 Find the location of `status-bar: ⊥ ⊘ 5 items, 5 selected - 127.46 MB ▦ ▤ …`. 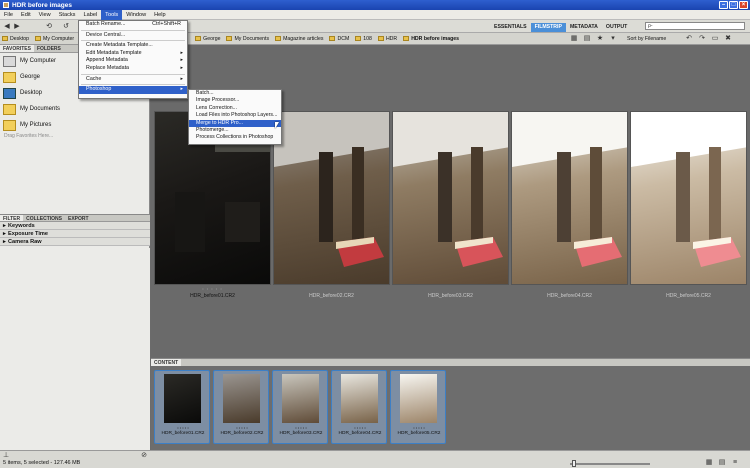

status-bar: ⊥ ⊘ 5 items, 5 selected - 127.46 MB ▦ ▤ … is located at coordinates (375, 459).